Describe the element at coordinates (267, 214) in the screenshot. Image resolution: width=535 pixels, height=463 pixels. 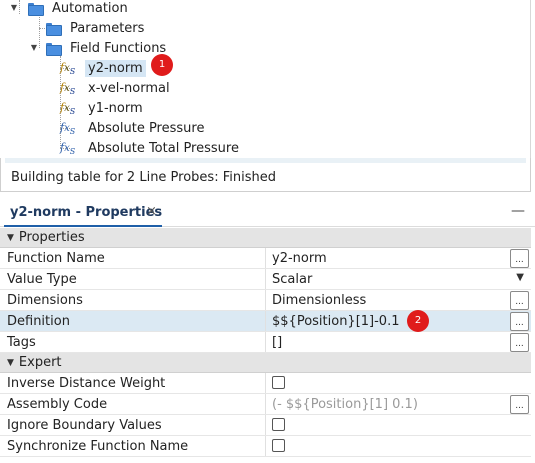
I see `properties-tab-bar: y2-norm - Properties × —` at that location.